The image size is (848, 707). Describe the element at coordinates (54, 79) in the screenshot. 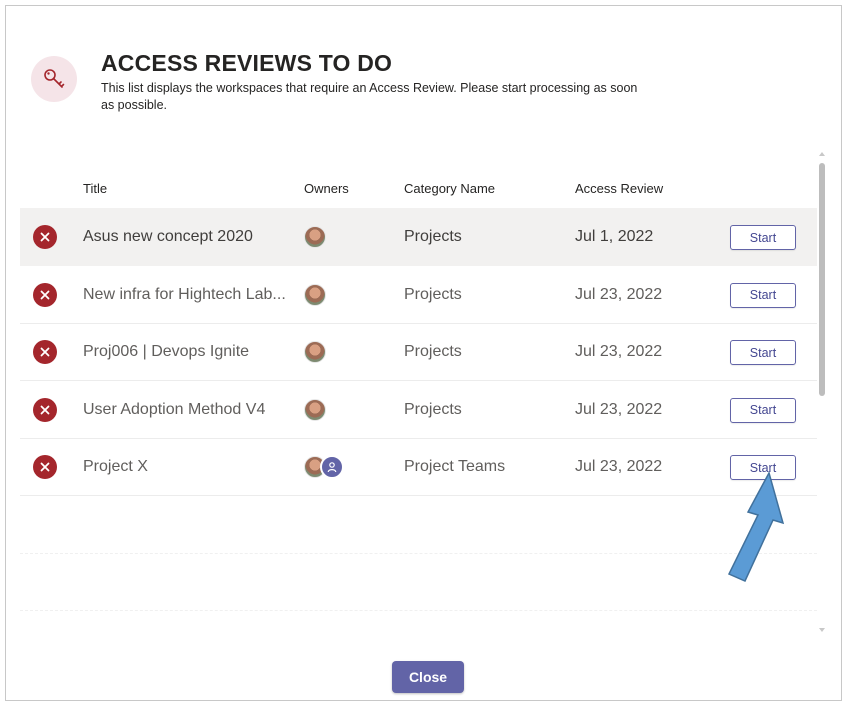

I see `key-icon` at that location.